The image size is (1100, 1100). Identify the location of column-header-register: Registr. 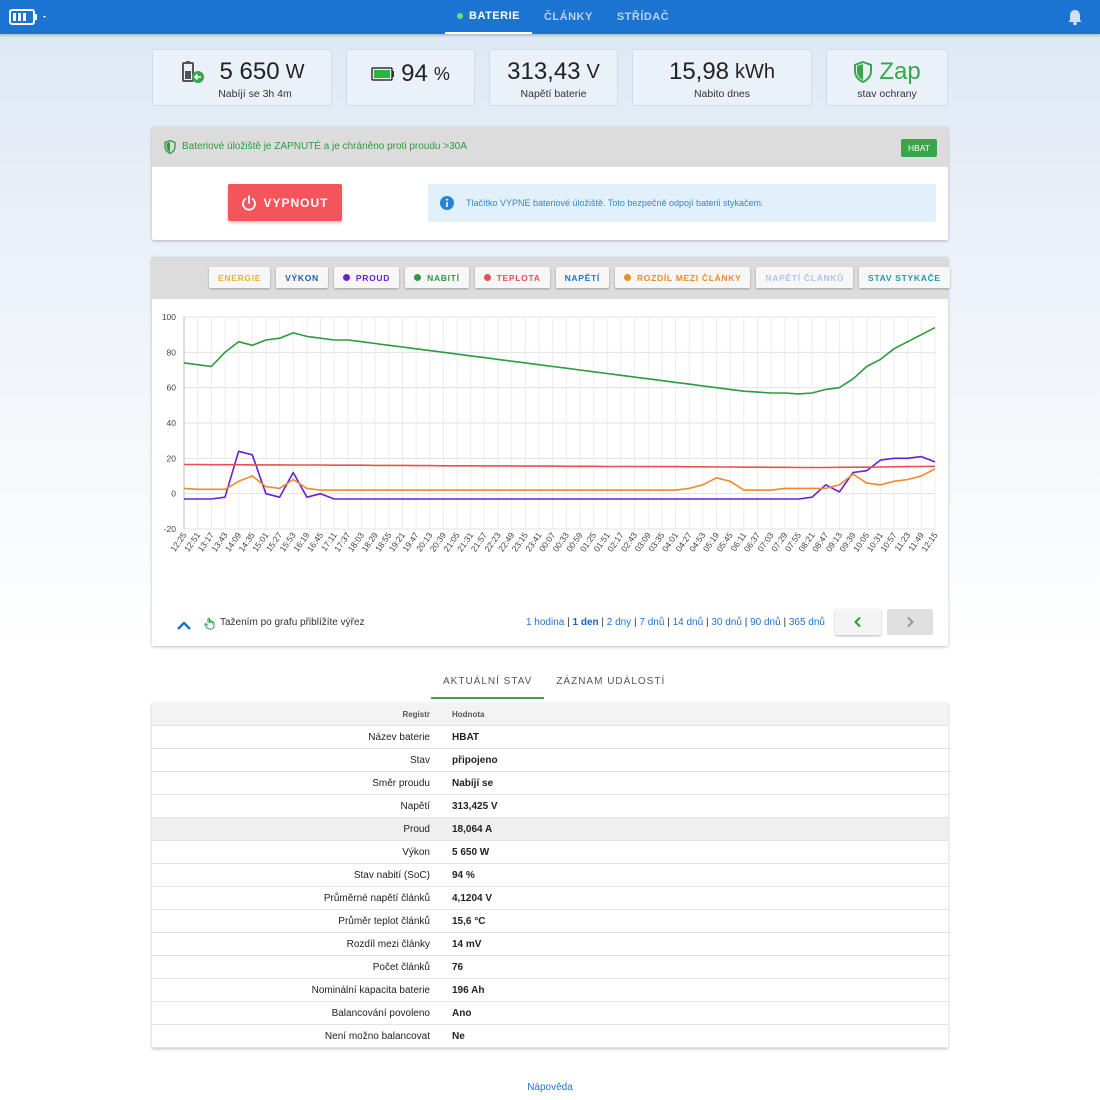
(416, 714).